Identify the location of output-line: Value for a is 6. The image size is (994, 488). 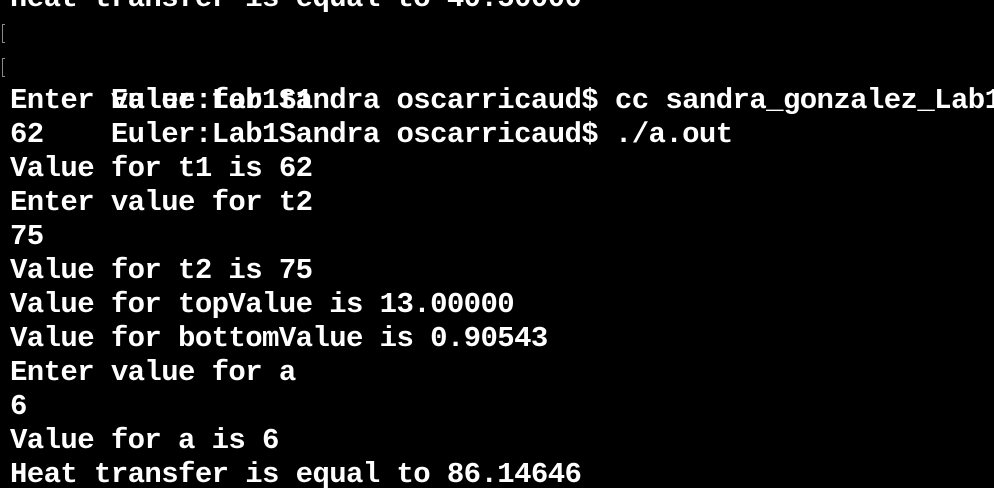
(144, 440).